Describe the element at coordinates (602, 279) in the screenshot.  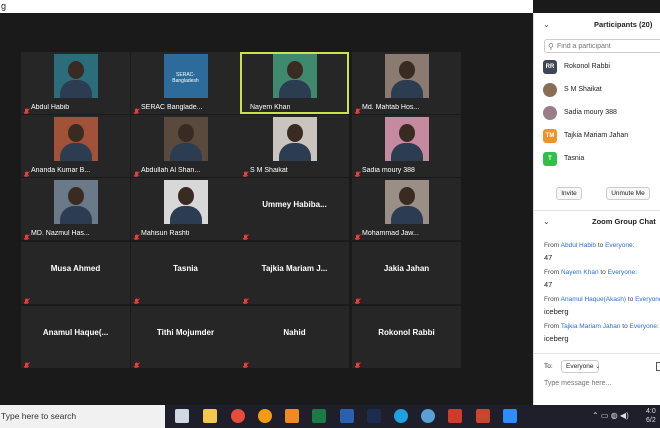
I see `chat-message: From Nayem Khan to Everyone: 47` at that location.